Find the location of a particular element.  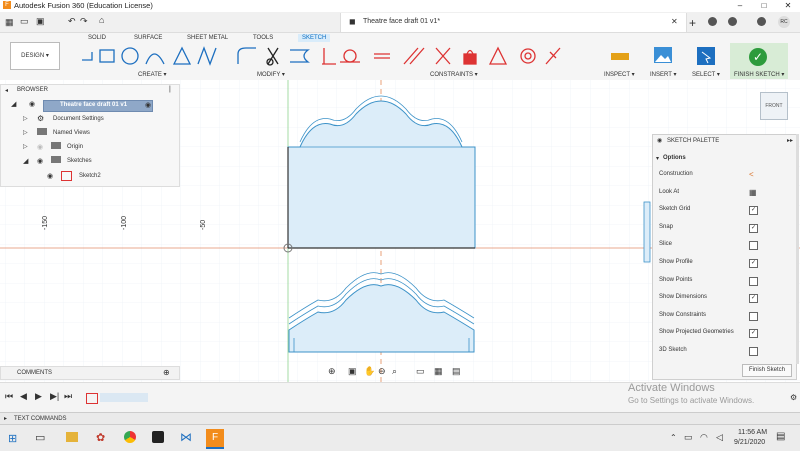

job-status-icon is located at coordinates (712, 21).